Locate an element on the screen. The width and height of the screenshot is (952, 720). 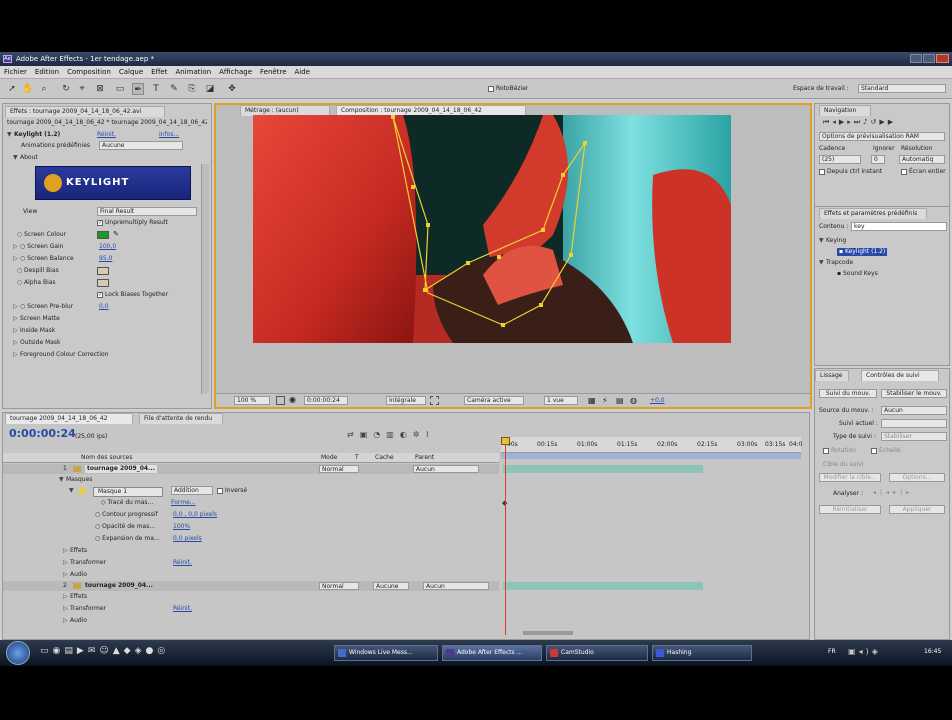
zoom-select: 100 % is located at coordinates (252, 400).